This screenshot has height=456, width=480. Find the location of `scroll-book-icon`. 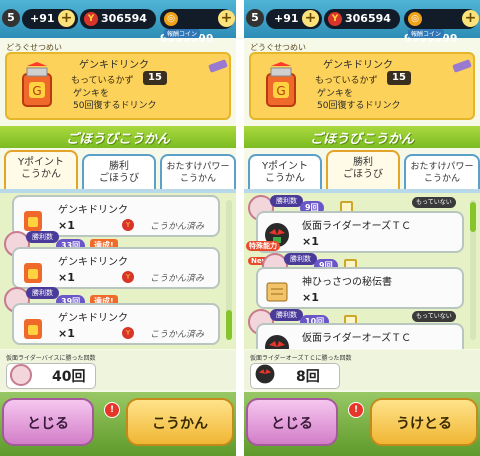

scroll-book-icon is located at coordinates (277, 292).